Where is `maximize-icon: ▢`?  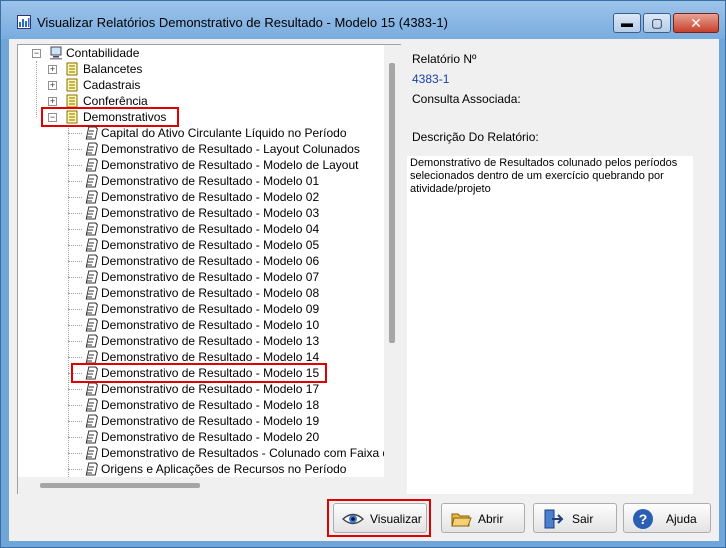
maximize-icon: ▢ is located at coordinates (657, 23).